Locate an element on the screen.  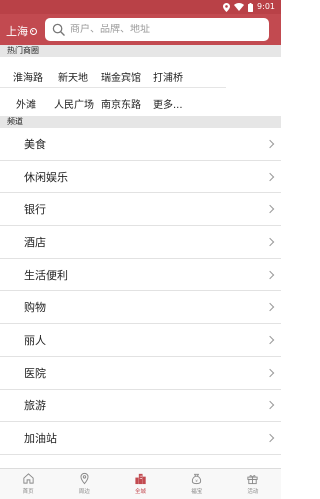
channel-item-label: 旅游 is located at coordinates (35, 406).